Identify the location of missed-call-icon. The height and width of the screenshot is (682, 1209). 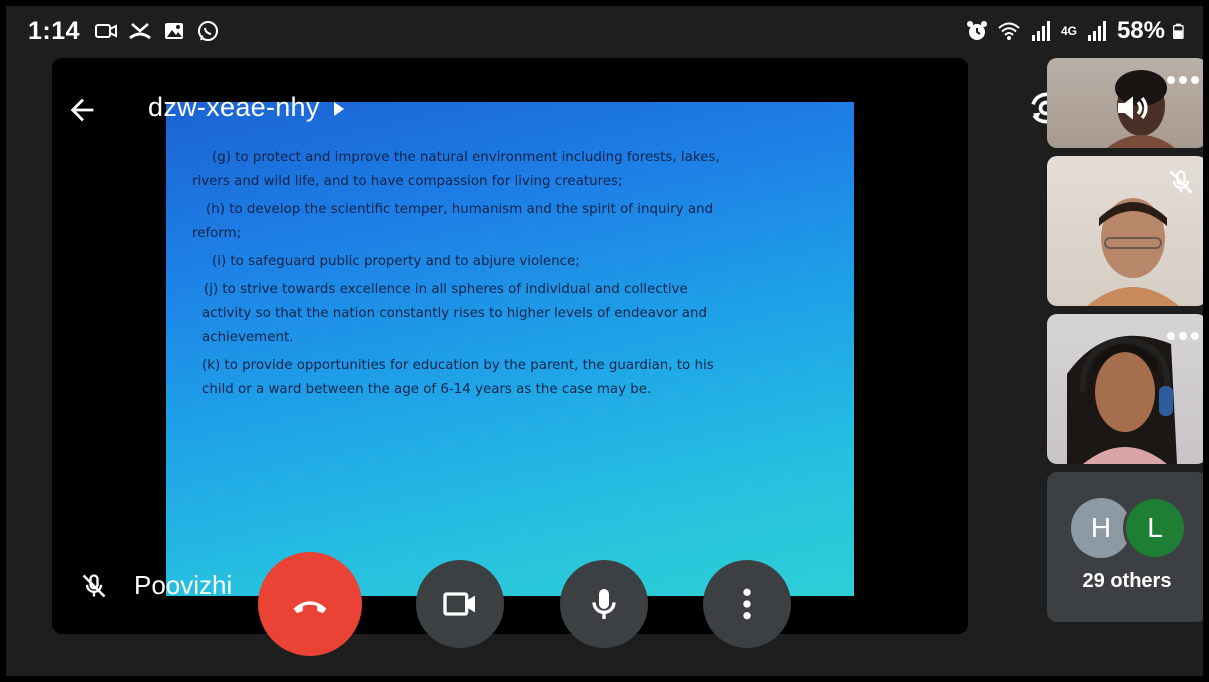
(140, 31).